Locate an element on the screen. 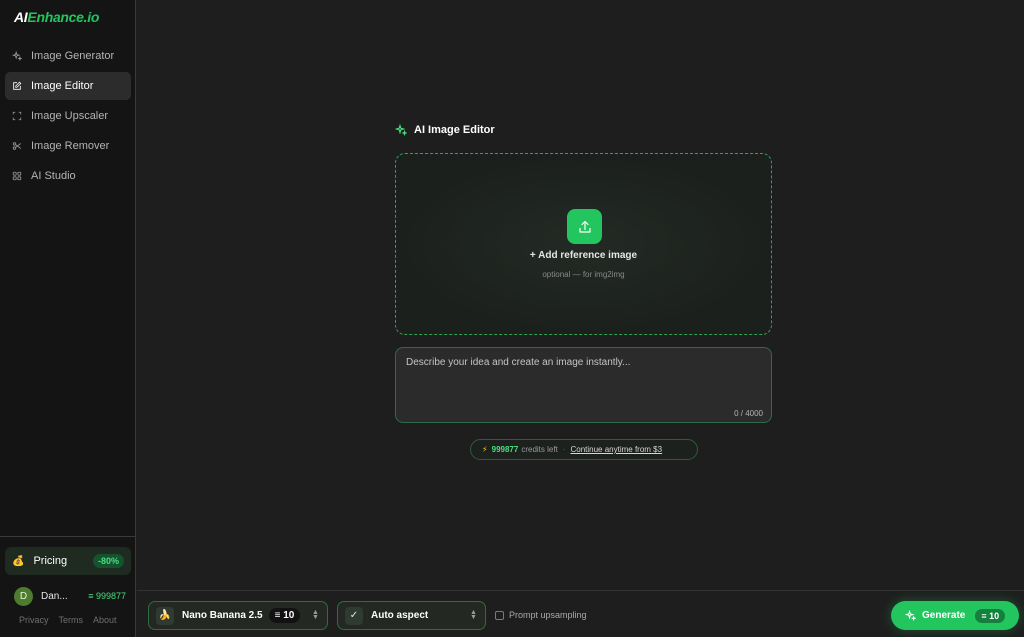 This screenshot has height=637, width=1024. page-title-text: AI Image Editor is located at coordinates (454, 130).